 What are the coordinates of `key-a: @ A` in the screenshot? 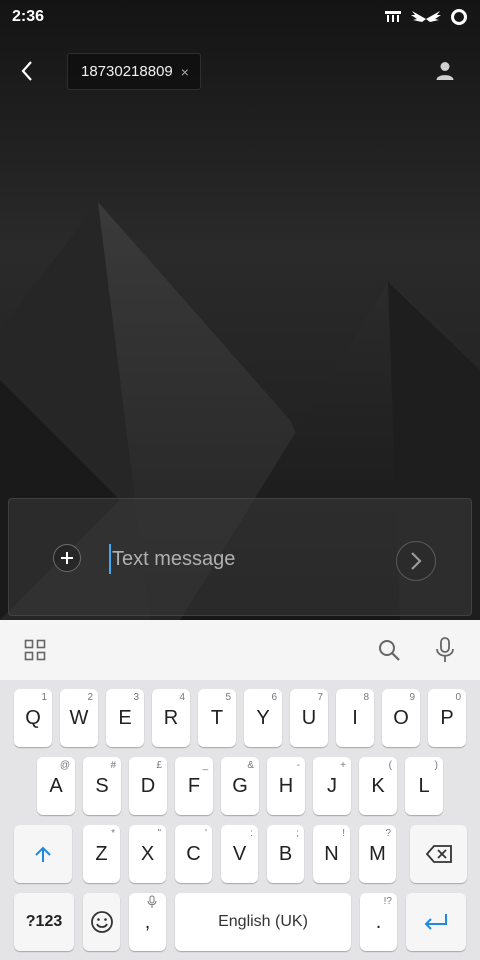 It's located at (56, 786).